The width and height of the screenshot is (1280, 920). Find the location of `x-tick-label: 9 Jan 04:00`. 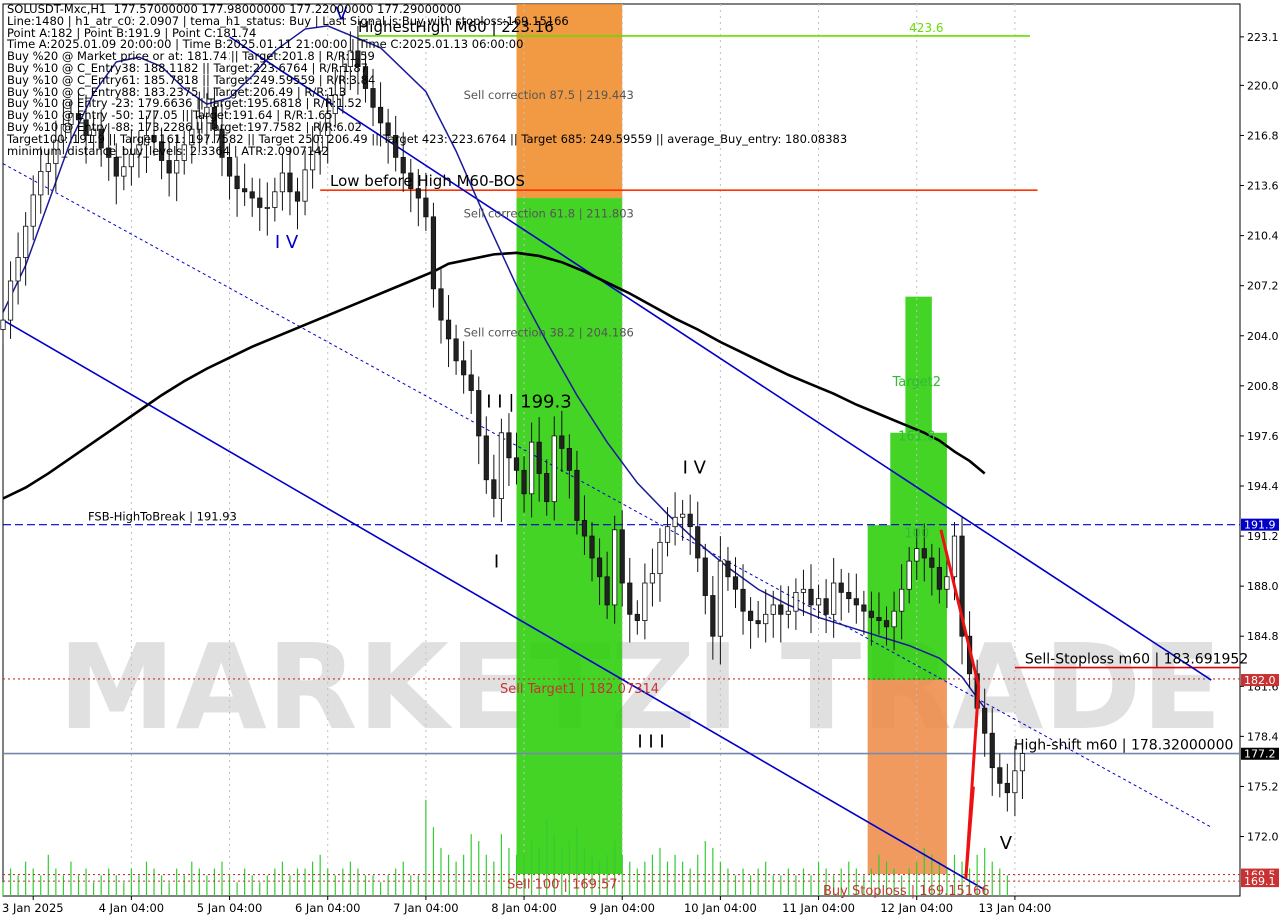

x-tick-label: 9 Jan 04:00 is located at coordinates (622, 908).